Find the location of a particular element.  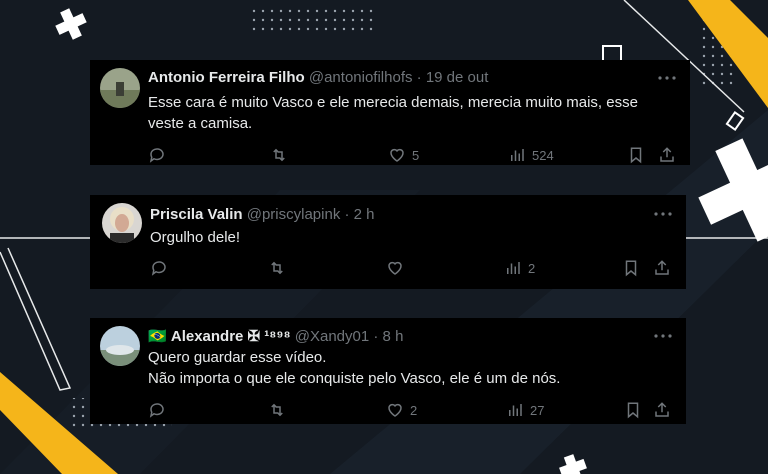

like-count: 2 is located at coordinates (414, 410).